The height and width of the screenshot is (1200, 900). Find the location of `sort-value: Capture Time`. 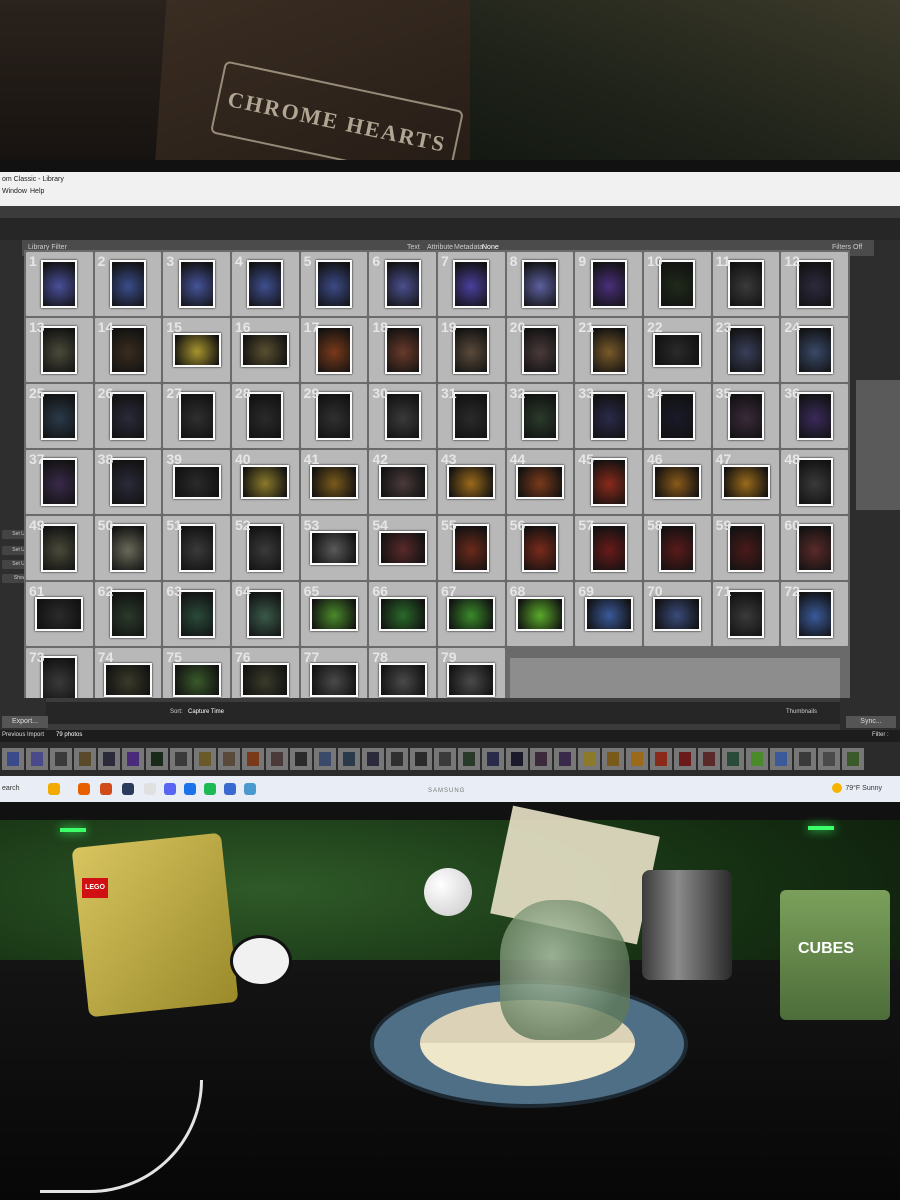

sort-value: Capture Time is located at coordinates (206, 712).